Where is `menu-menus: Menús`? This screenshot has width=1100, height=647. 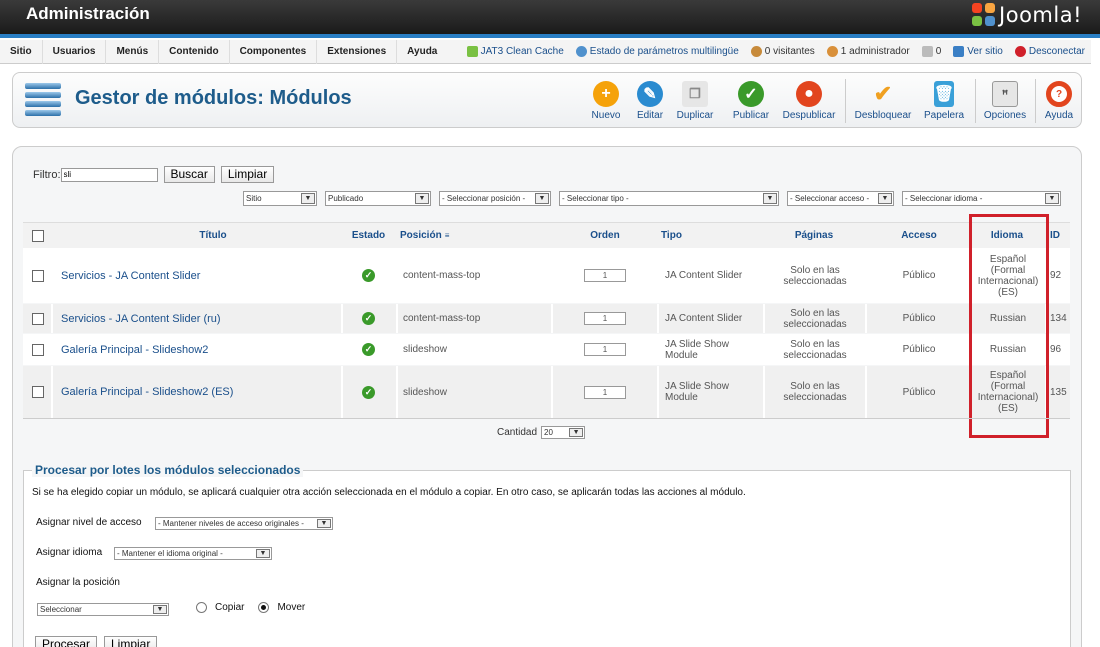
menu-menus: Menús is located at coordinates (133, 51).